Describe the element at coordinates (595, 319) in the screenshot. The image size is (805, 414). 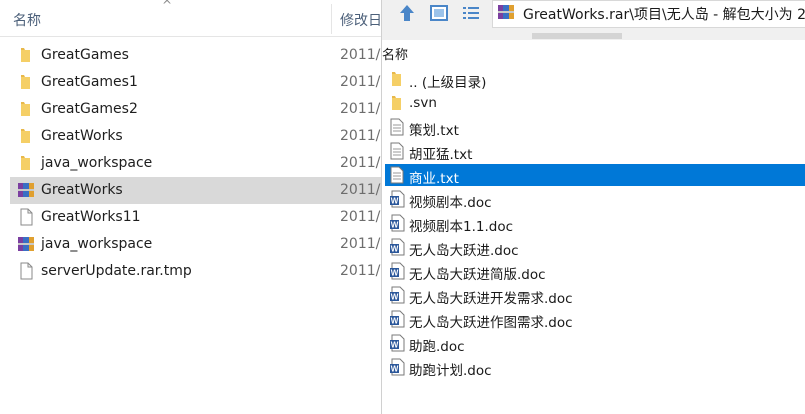
I see `list-item: W 无人岛大跃进作图需求.doc` at that location.